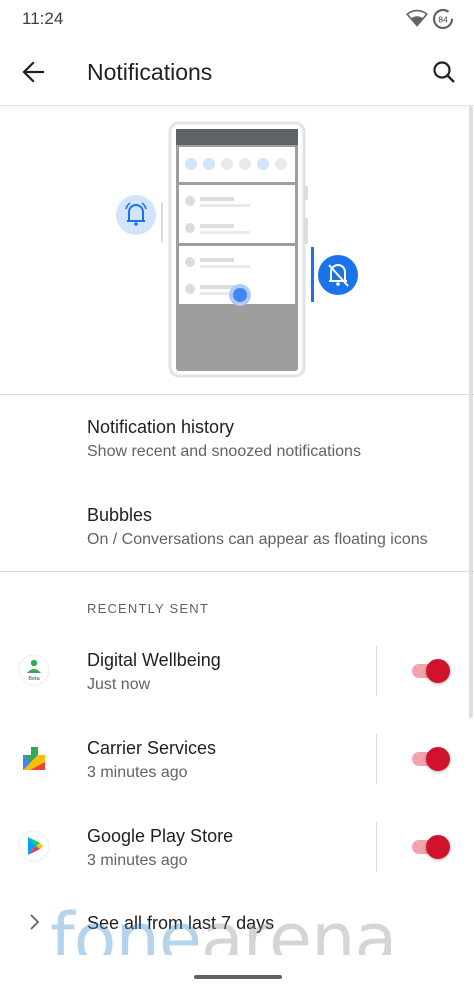 The height and width of the screenshot is (985, 474). I want to click on app-name: Digital Wellbeing, so click(154, 660).